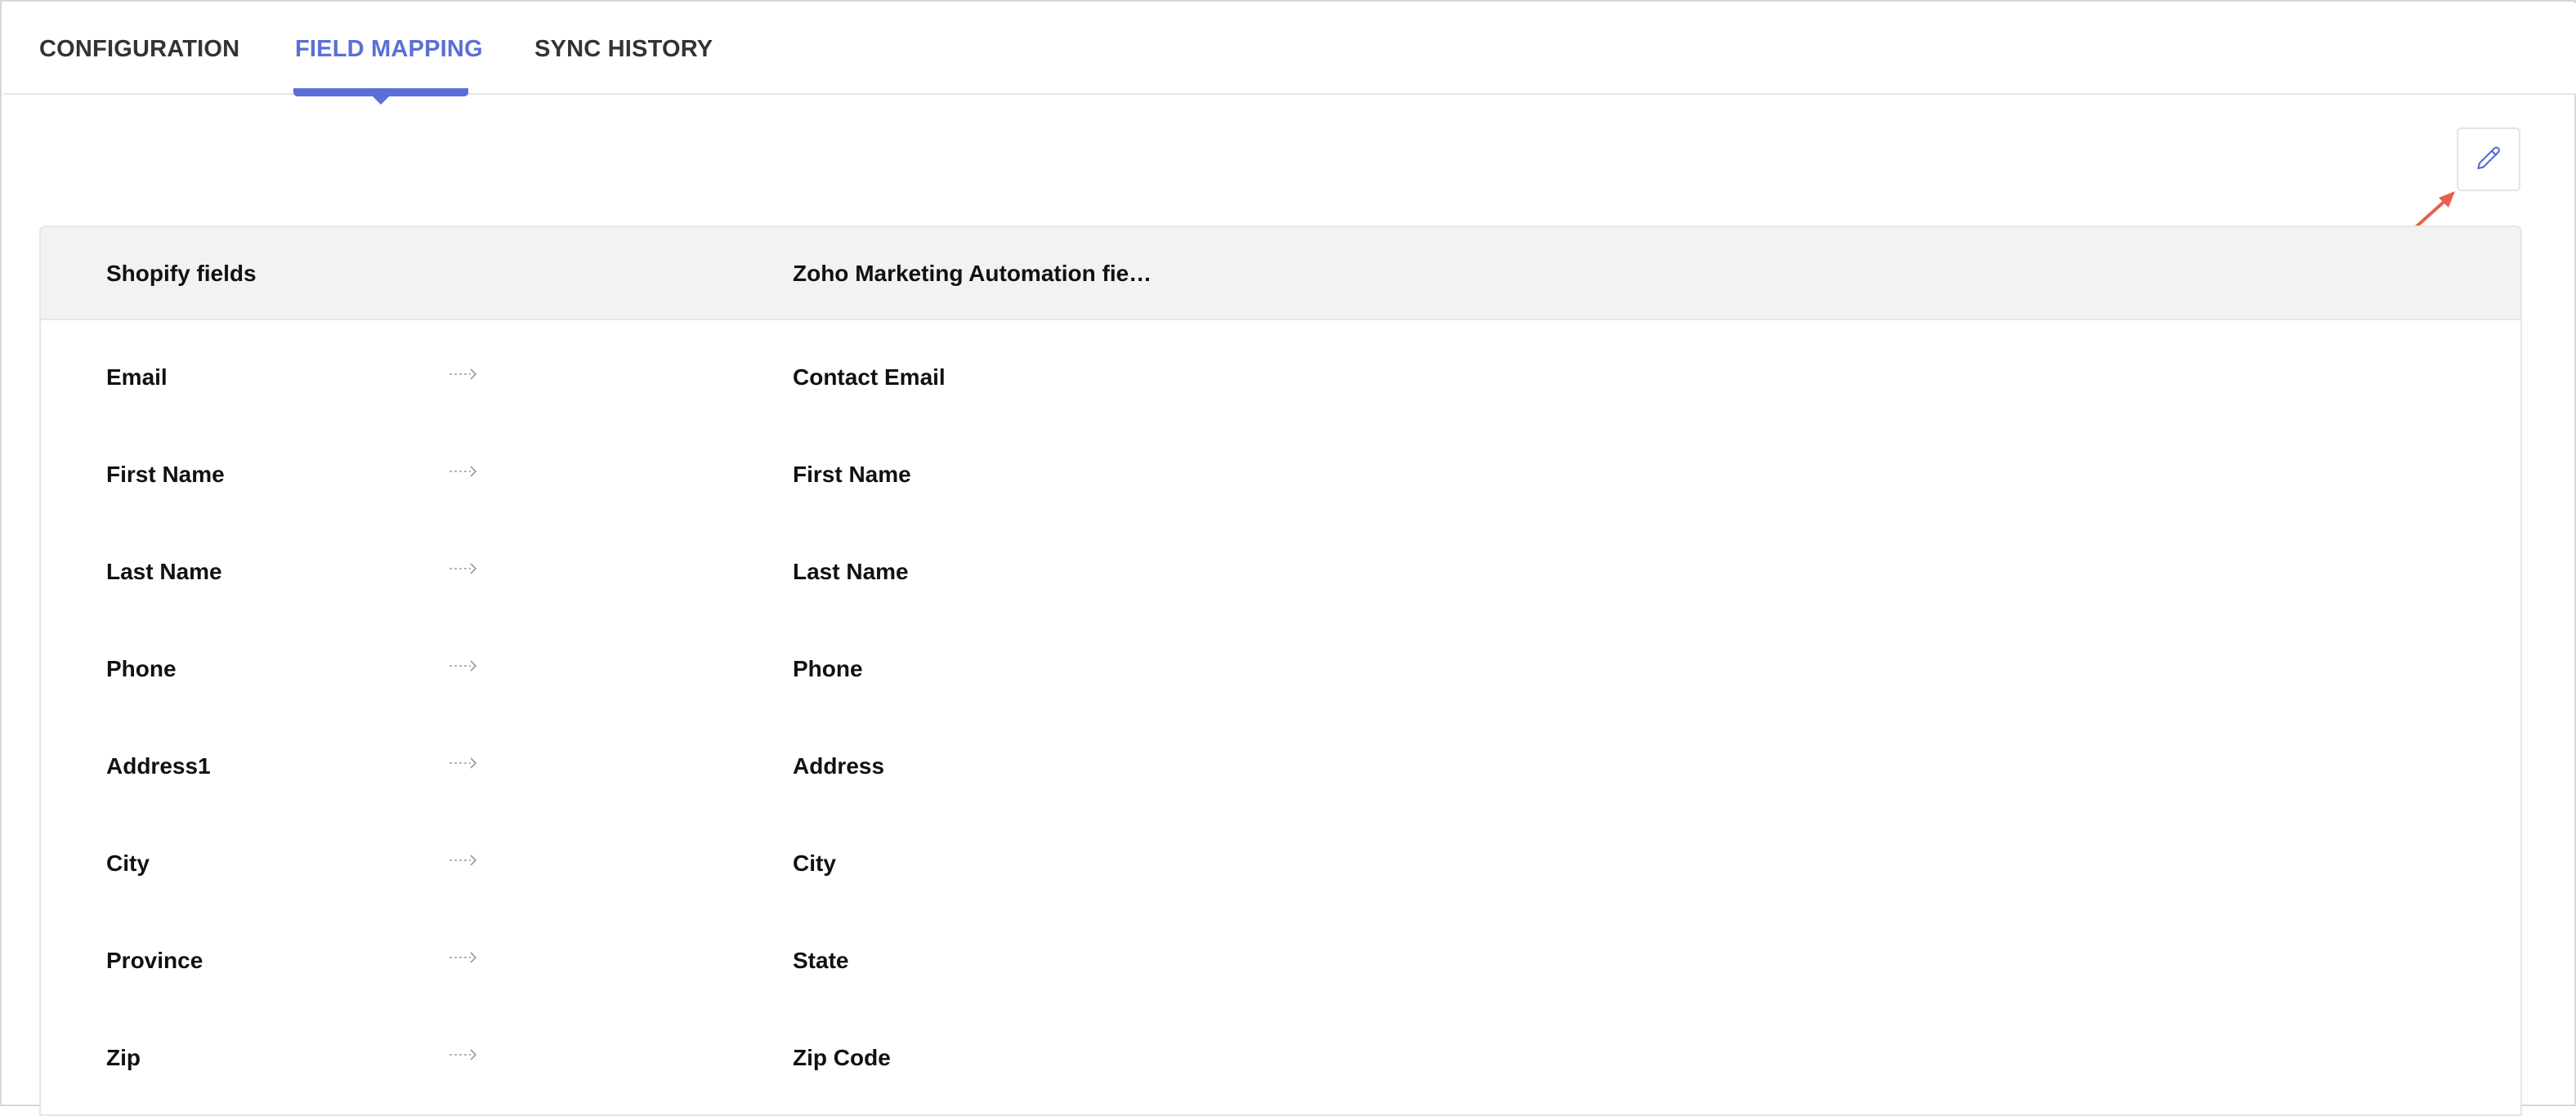 The width and height of the screenshot is (2576, 1116). I want to click on target-field: Contact Email, so click(869, 377).